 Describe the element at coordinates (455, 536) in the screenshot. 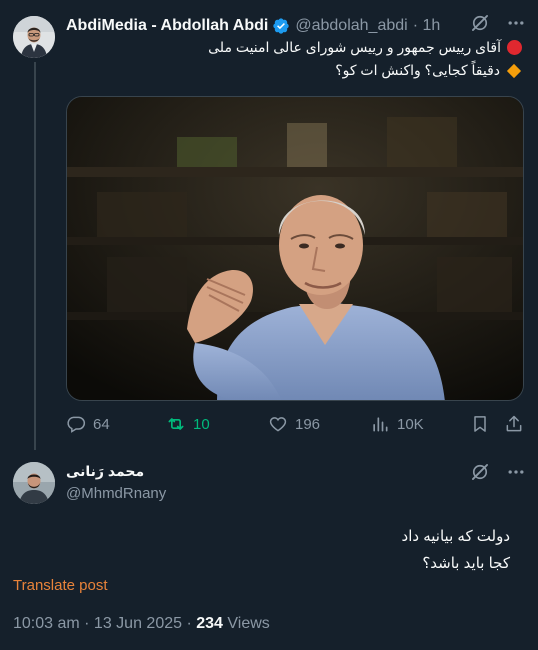

I see `reply-text-line-1: دولت که بیانیه داد` at that location.